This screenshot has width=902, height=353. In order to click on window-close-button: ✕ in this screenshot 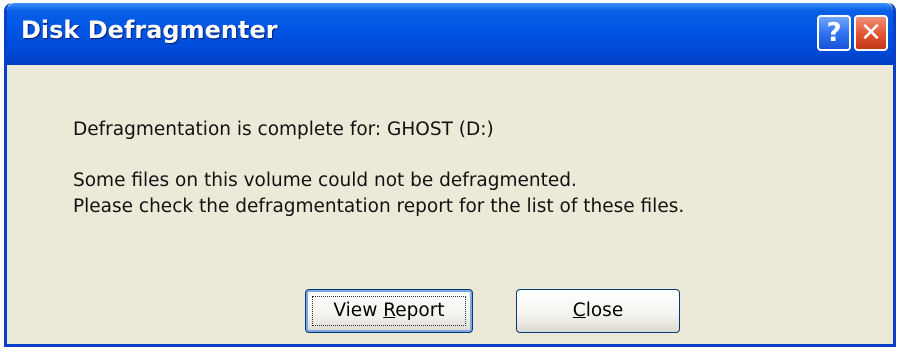, I will do `click(871, 33)`.